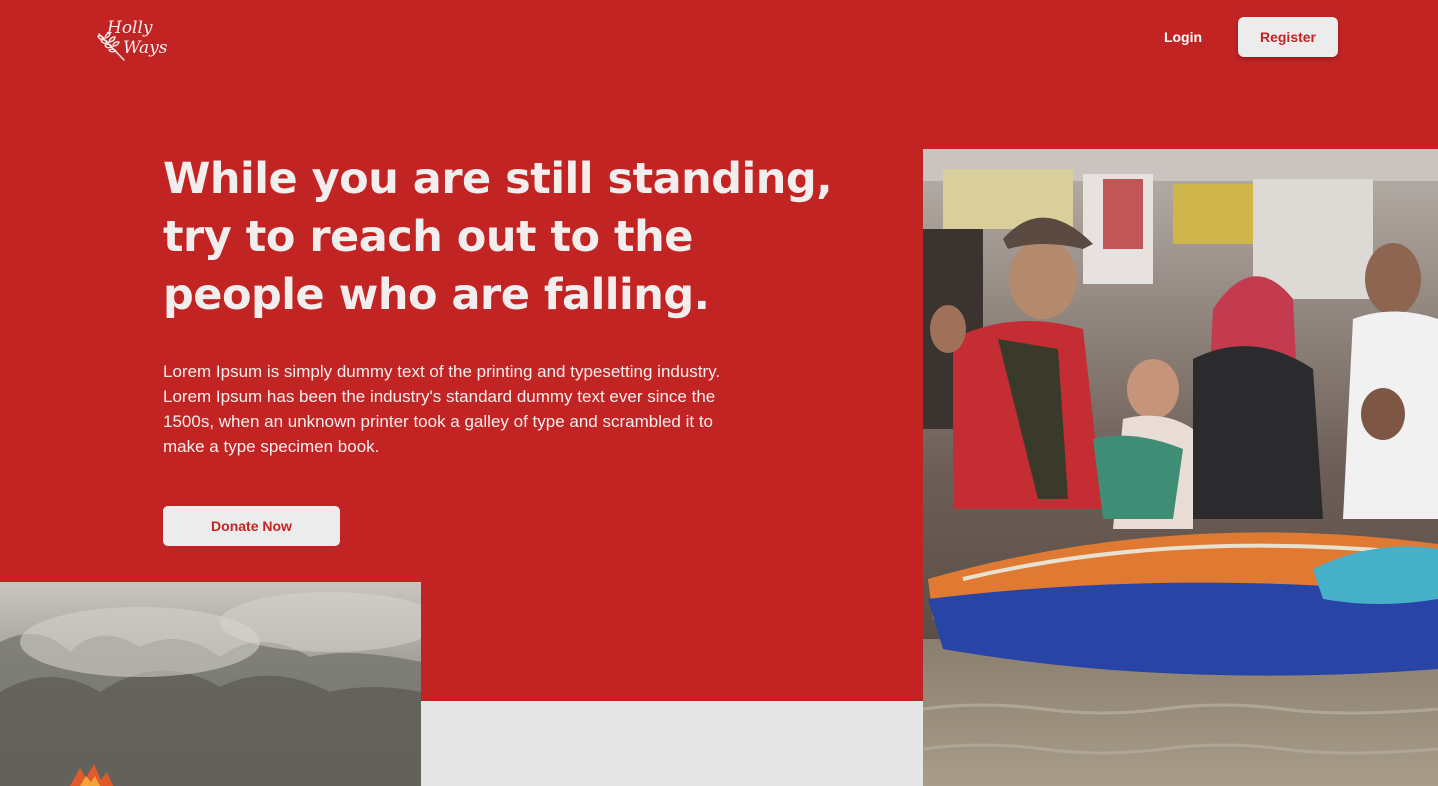 This screenshot has width=1438, height=786. I want to click on forest-fire-photo, so click(210, 684).